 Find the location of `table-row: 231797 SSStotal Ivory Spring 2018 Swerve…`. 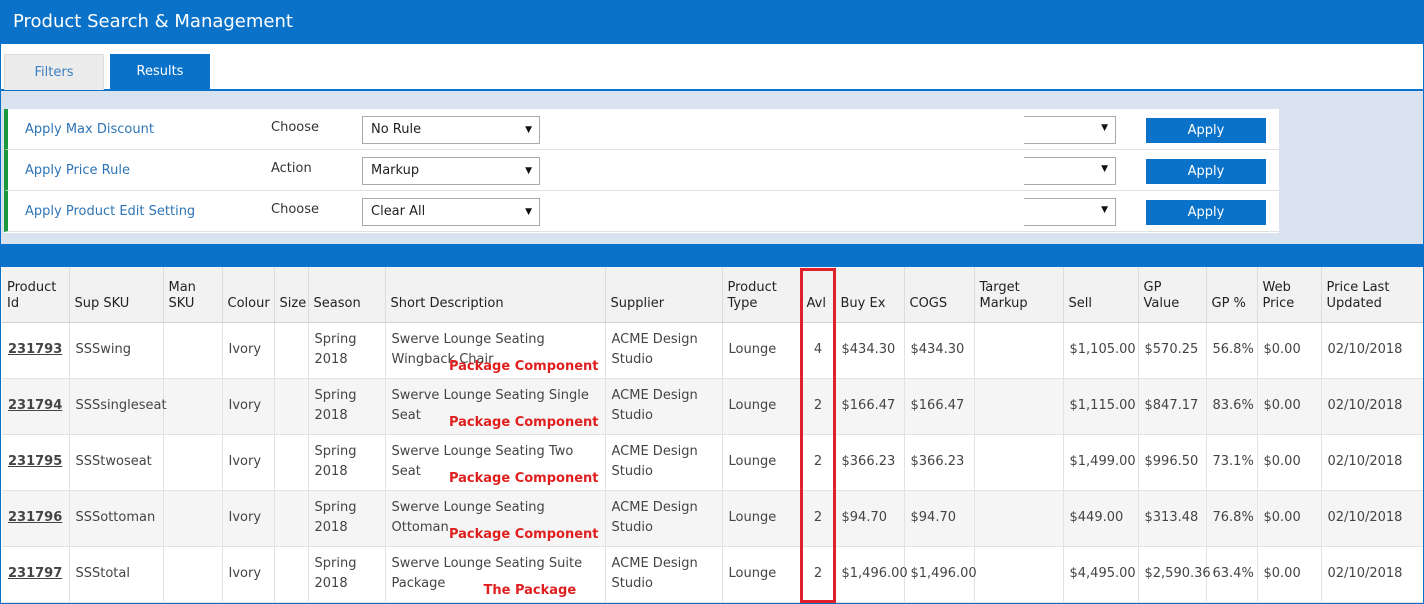

table-row: 231797 SSStotal Ivory Spring 2018 Swerve… is located at coordinates (712, 574).